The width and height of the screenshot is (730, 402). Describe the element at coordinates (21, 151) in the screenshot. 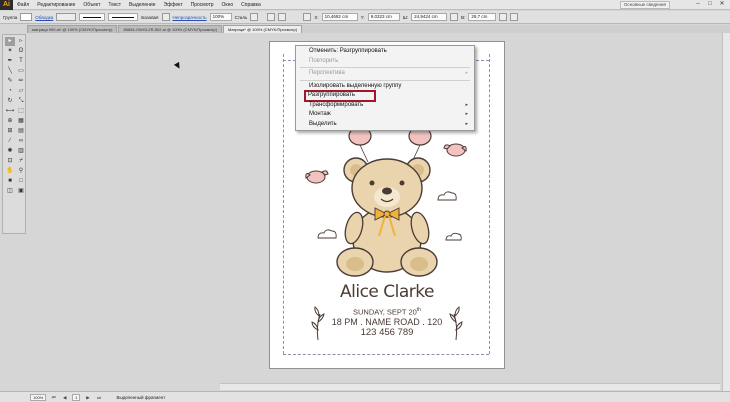

I see `graph-tool-icon: ▥` at that location.